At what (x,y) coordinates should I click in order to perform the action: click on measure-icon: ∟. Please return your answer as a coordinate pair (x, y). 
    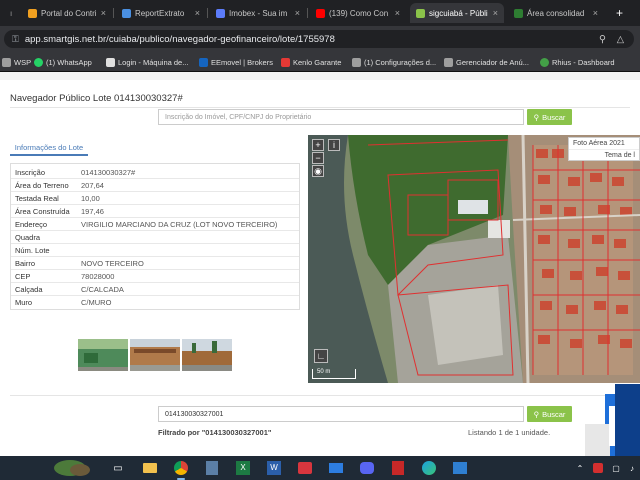
    Looking at the image, I should click on (321, 356).